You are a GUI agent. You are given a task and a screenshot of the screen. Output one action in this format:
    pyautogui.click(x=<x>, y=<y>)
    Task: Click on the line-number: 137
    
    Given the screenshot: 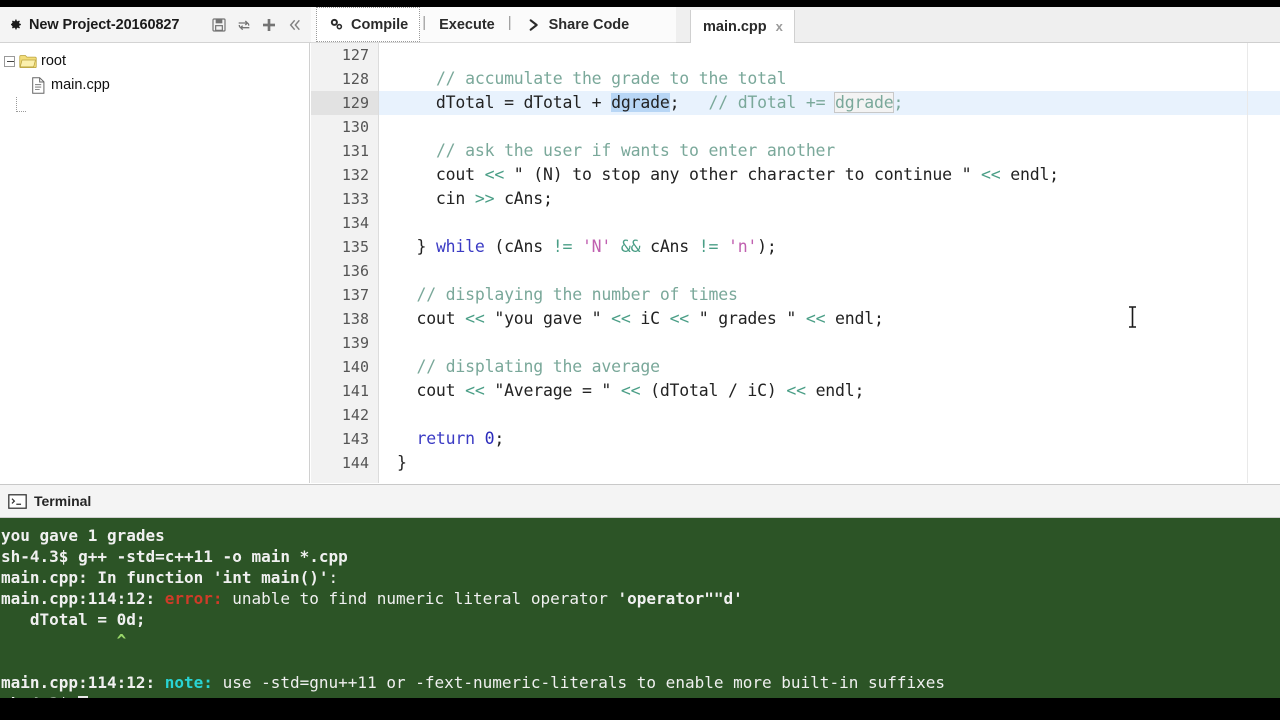 What is the action you would take?
    pyautogui.click(x=355, y=295)
    